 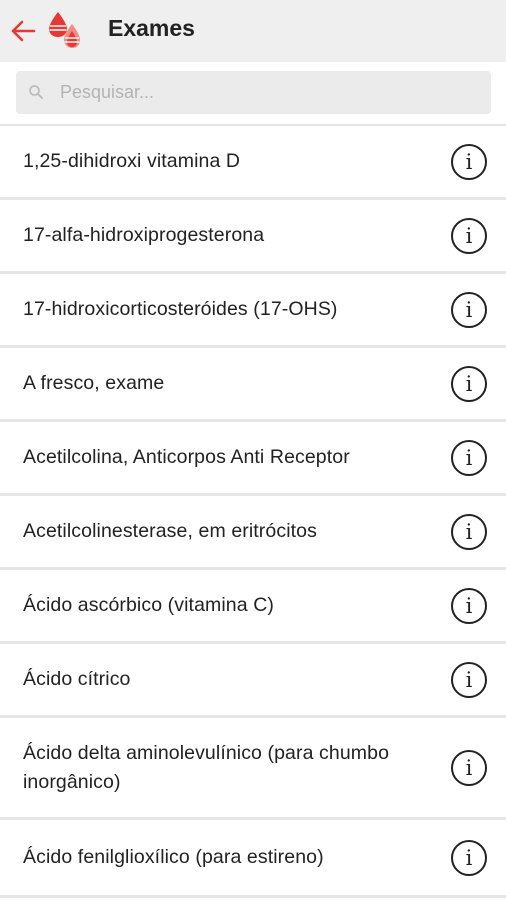 What do you see at coordinates (77, 679) in the screenshot?
I see `exam-name: Ácido cítrico` at bounding box center [77, 679].